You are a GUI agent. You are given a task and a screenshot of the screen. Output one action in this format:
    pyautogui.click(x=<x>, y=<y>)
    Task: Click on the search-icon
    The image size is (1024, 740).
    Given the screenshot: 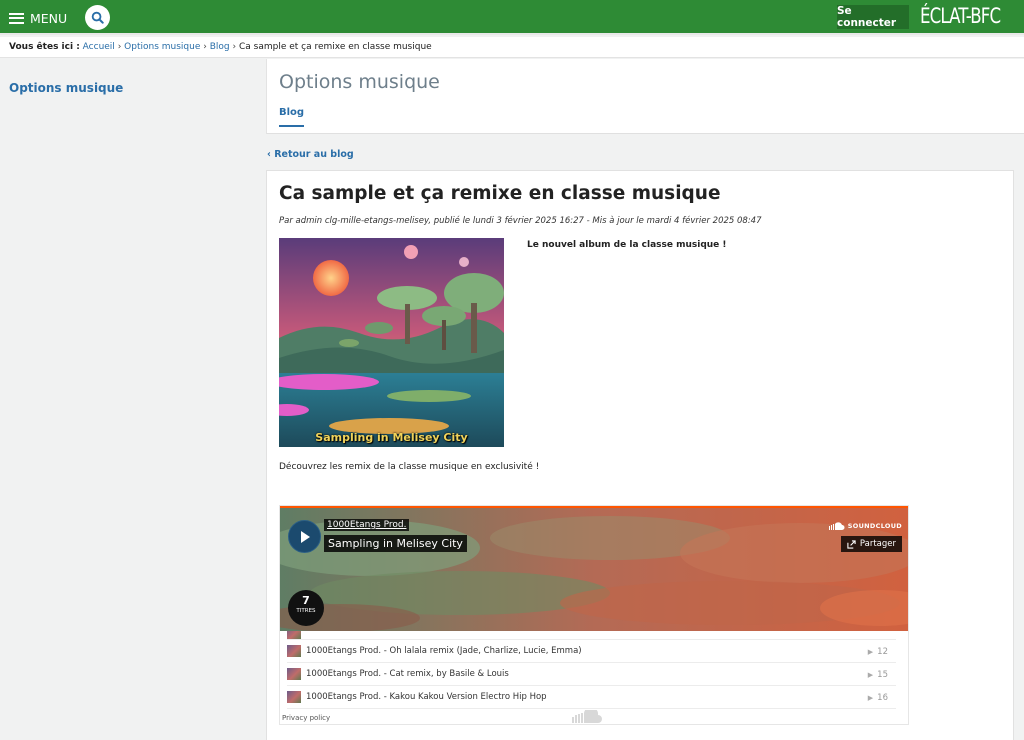 What is the action you would take?
    pyautogui.click(x=97, y=17)
    